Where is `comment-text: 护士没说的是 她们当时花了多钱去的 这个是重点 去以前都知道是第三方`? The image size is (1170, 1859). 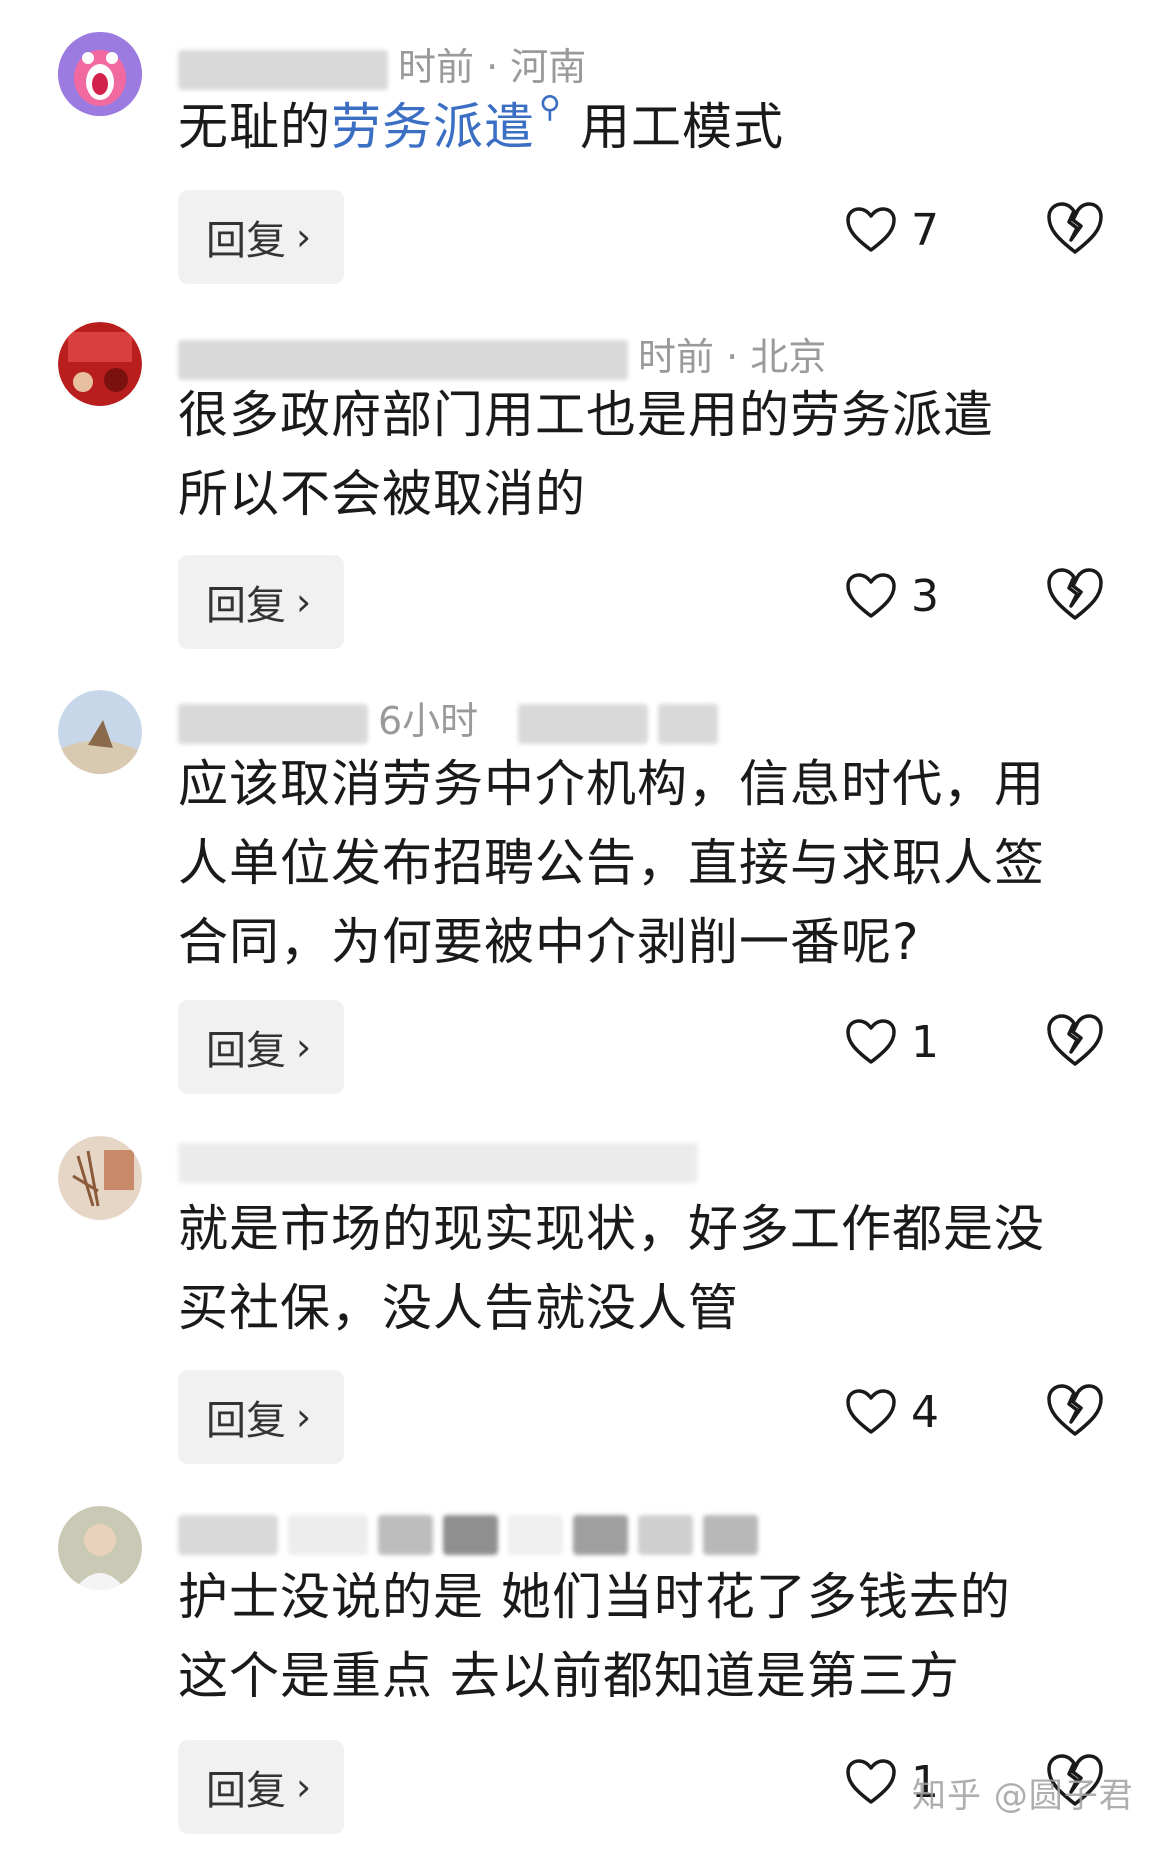 comment-text: 护士没说的是 她们当时花了多钱去的 这个是重点 去以前都知道是第三方 is located at coordinates (594, 1636).